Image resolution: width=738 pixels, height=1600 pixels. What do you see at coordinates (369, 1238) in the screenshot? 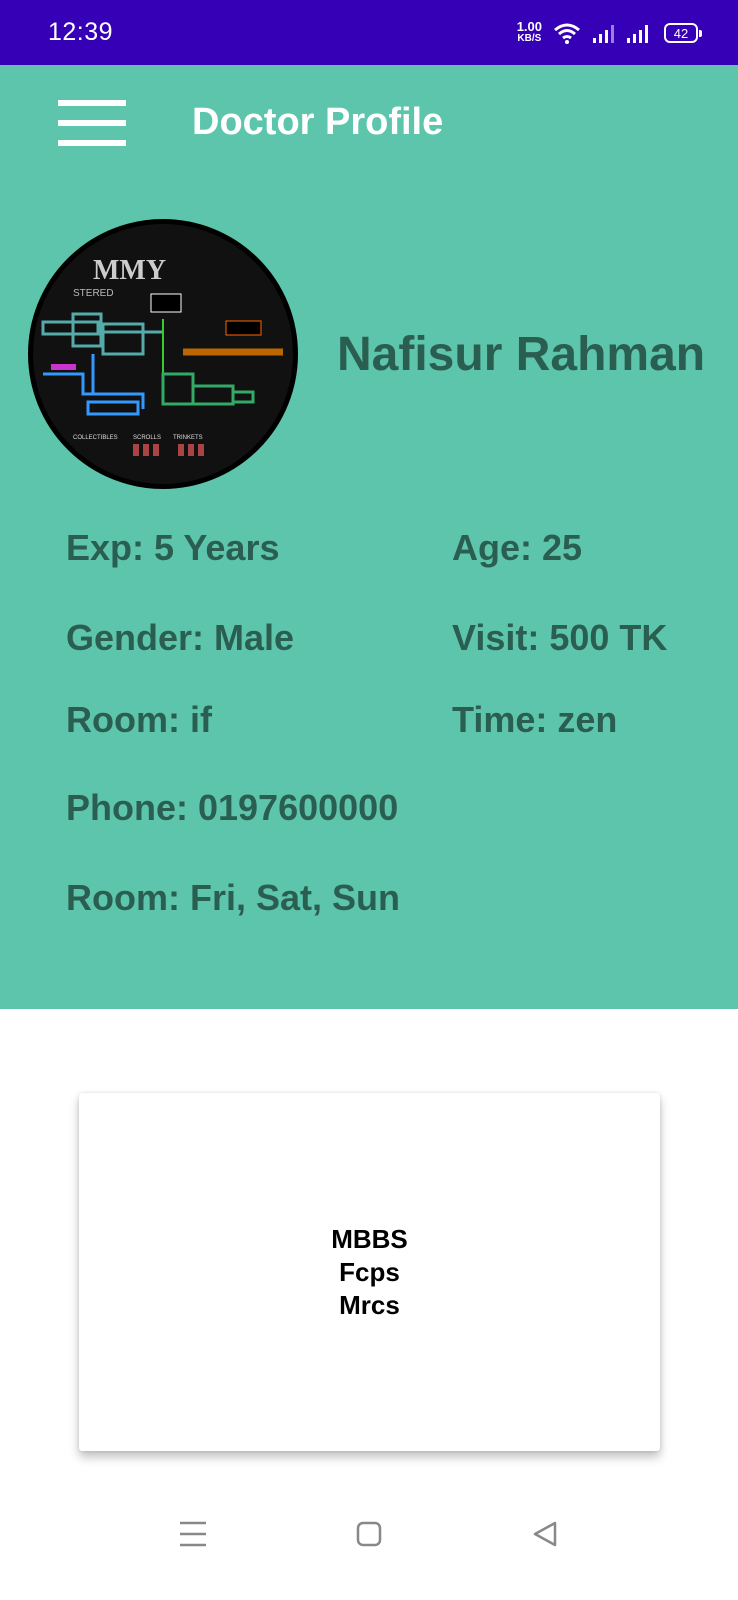
I see `qualification-item: MBBS` at bounding box center [369, 1238].